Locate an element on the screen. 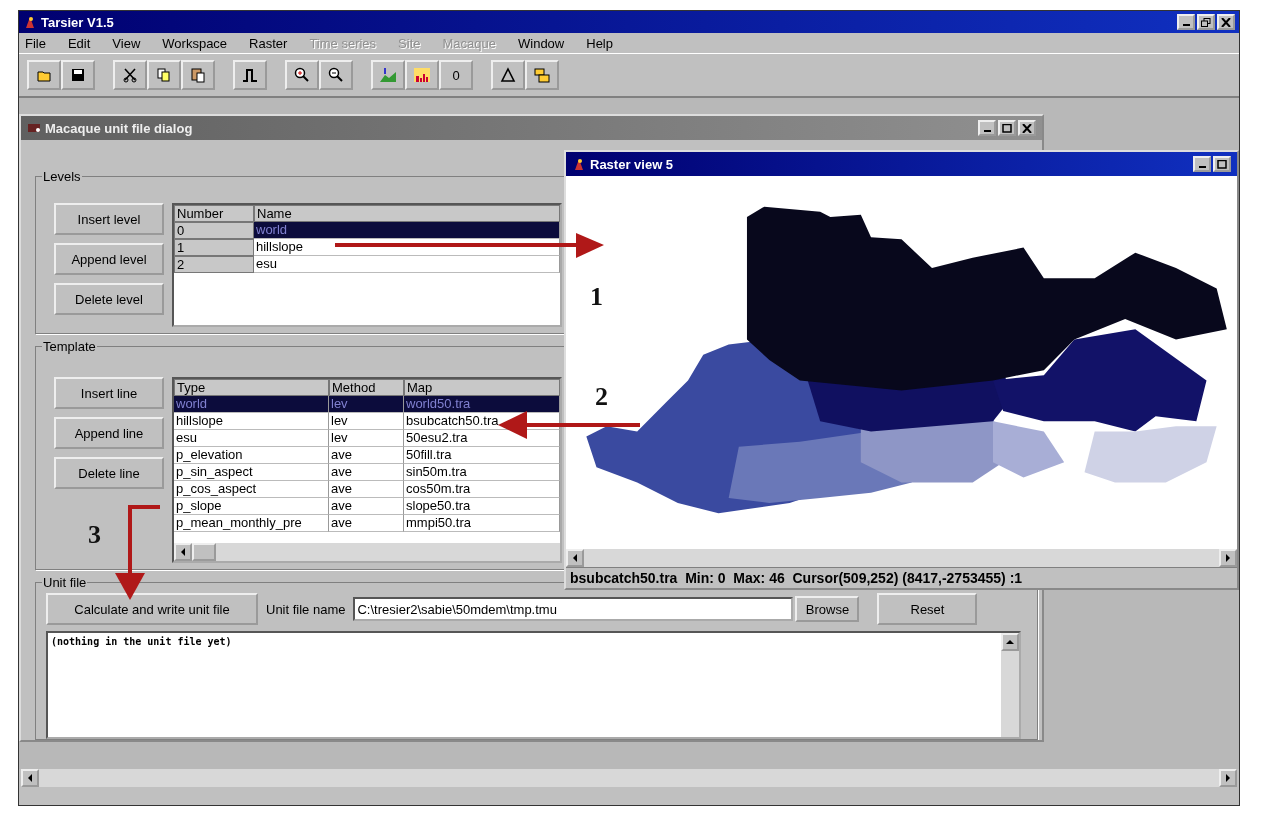 The height and width of the screenshot is (840, 1276). field-label: Unit file name is located at coordinates (306, 609).